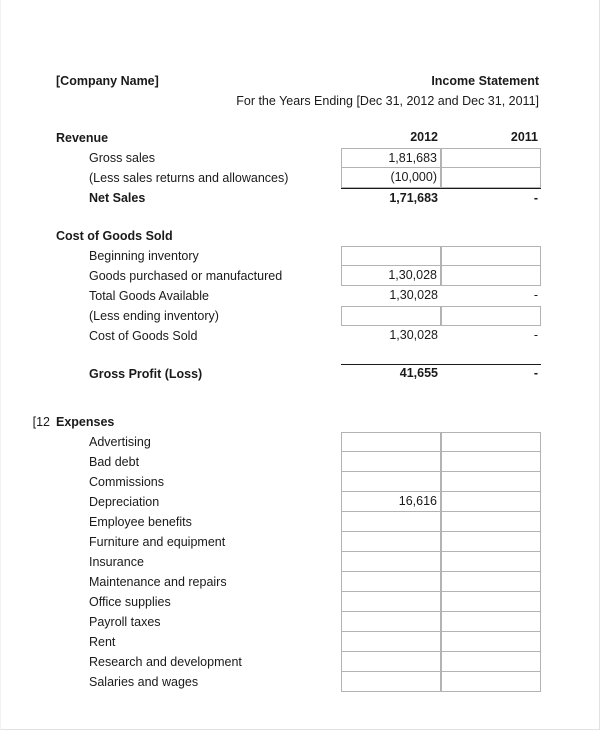  What do you see at coordinates (300, 316) in the screenshot?
I see `table-row: (Less ending inventory)` at bounding box center [300, 316].